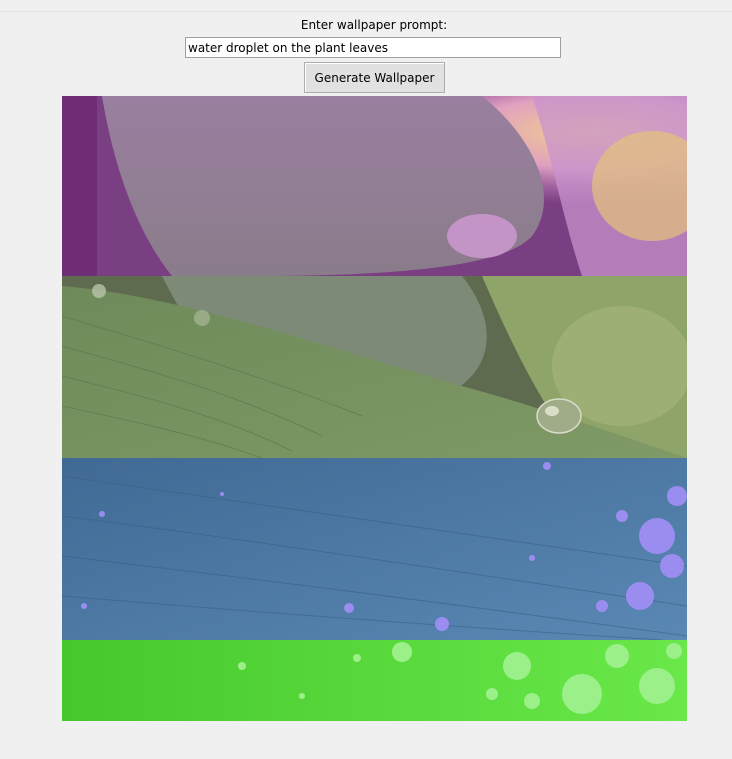 This screenshot has width=732, height=759. What do you see at coordinates (374, 680) in the screenshot?
I see `band-green` at bounding box center [374, 680].